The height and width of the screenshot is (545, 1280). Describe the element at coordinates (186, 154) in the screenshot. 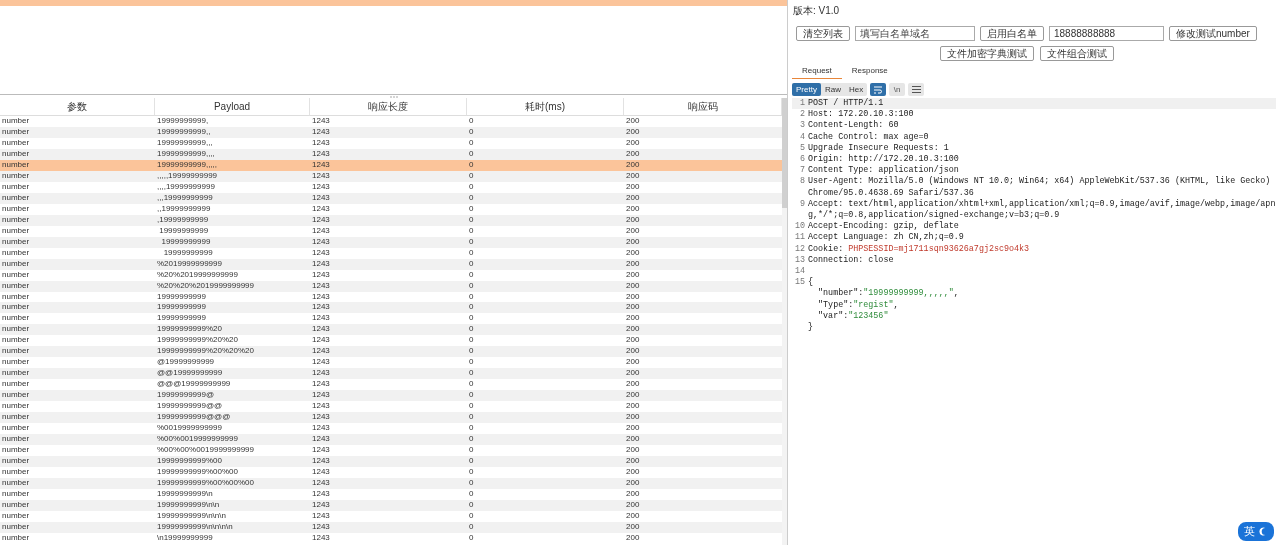

I see `table-cell-text: 19999999999,,,,` at that location.